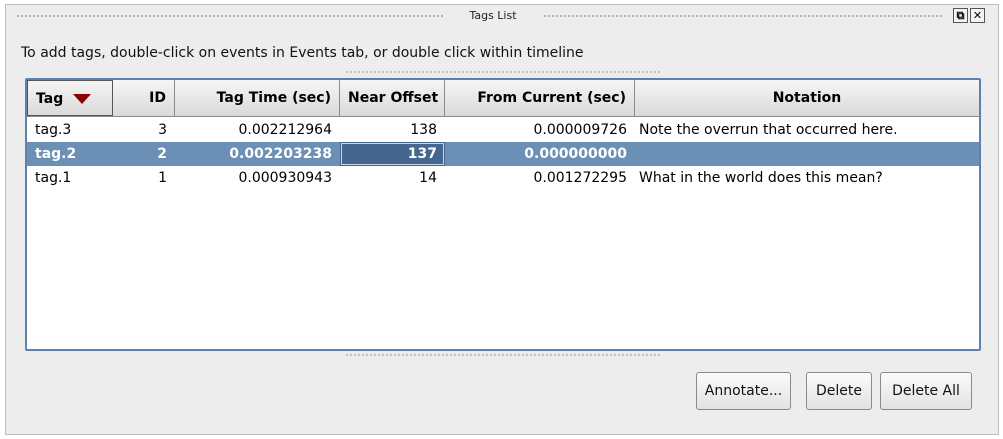 This screenshot has height=439, width=1003. I want to click on float-window-button: ⧉, so click(960, 15).